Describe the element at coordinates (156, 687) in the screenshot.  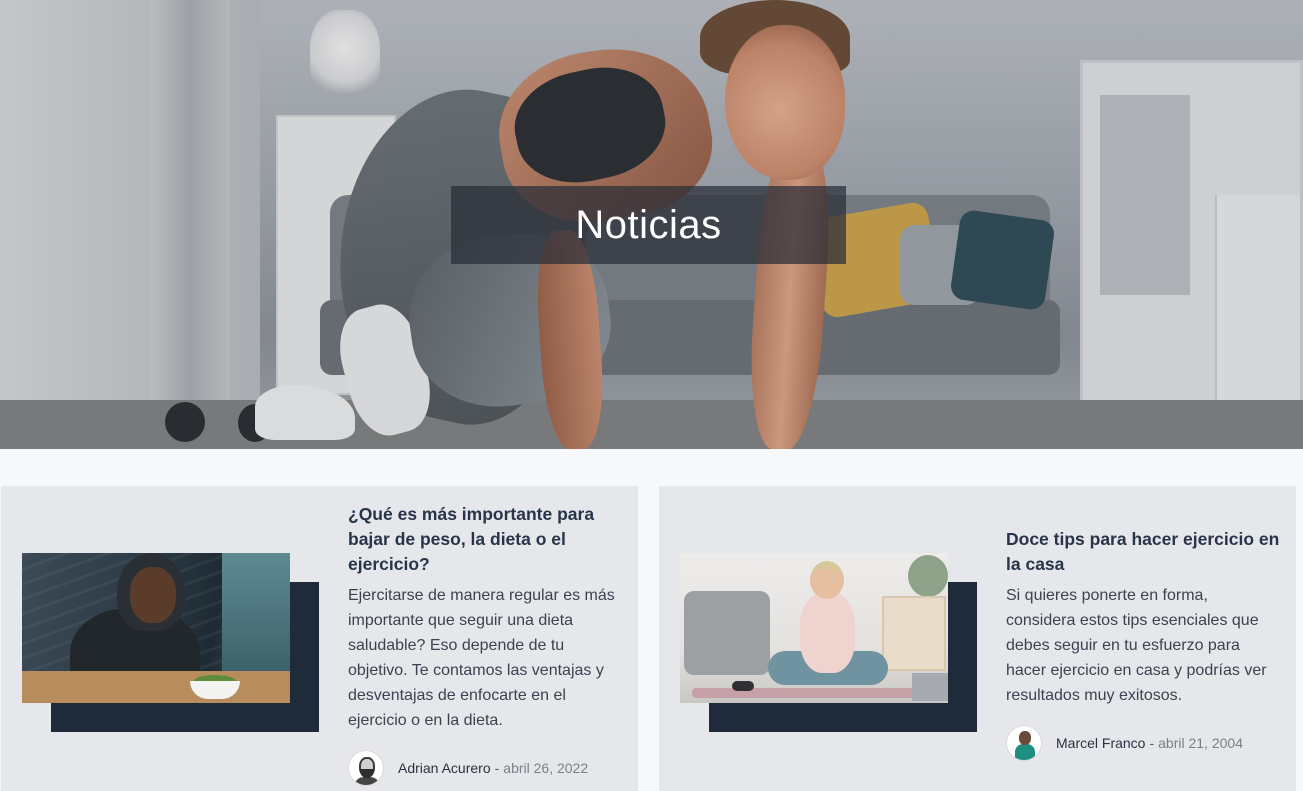
I see `thumb-table` at that location.